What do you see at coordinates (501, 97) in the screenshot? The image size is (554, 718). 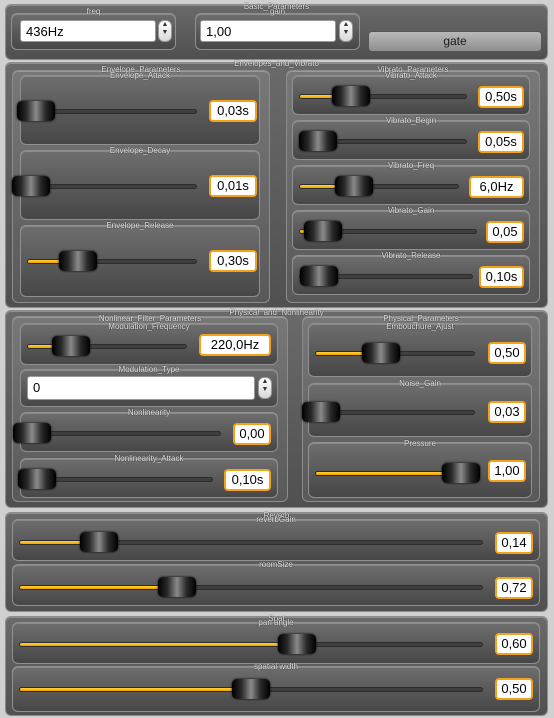 I see `vibrato-attack-value: 0,50s` at bounding box center [501, 97].